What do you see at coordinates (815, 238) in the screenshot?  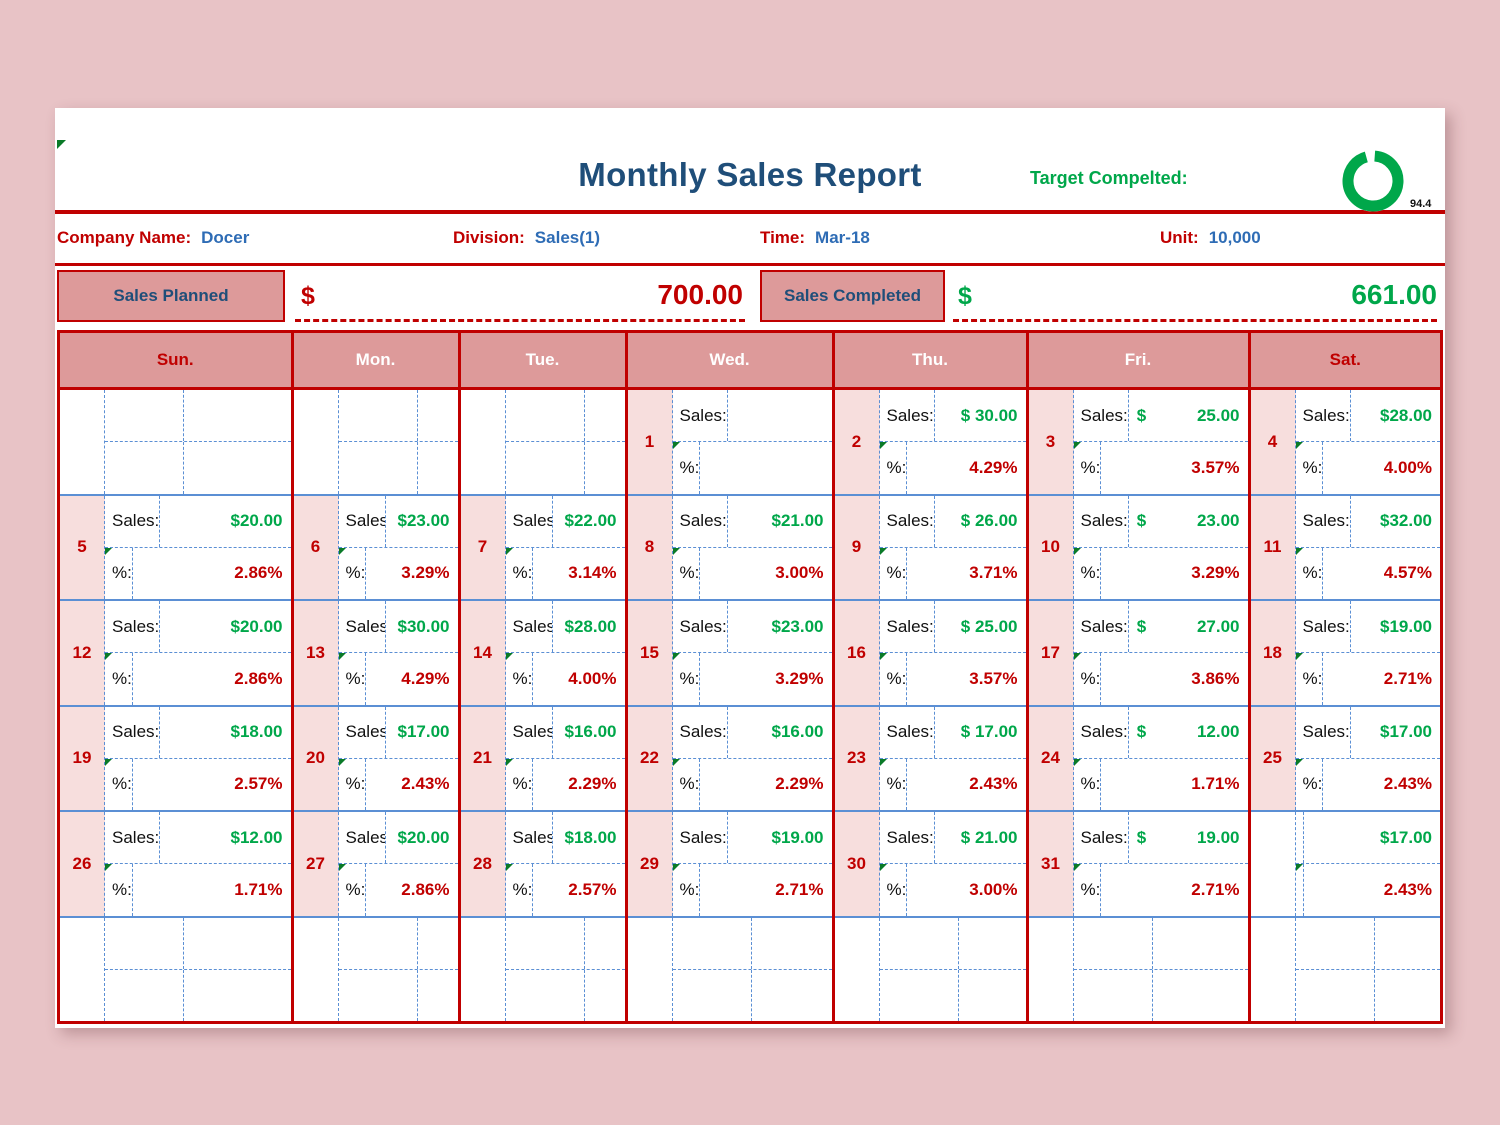 I see `time-field: Time: Mar-18` at bounding box center [815, 238].